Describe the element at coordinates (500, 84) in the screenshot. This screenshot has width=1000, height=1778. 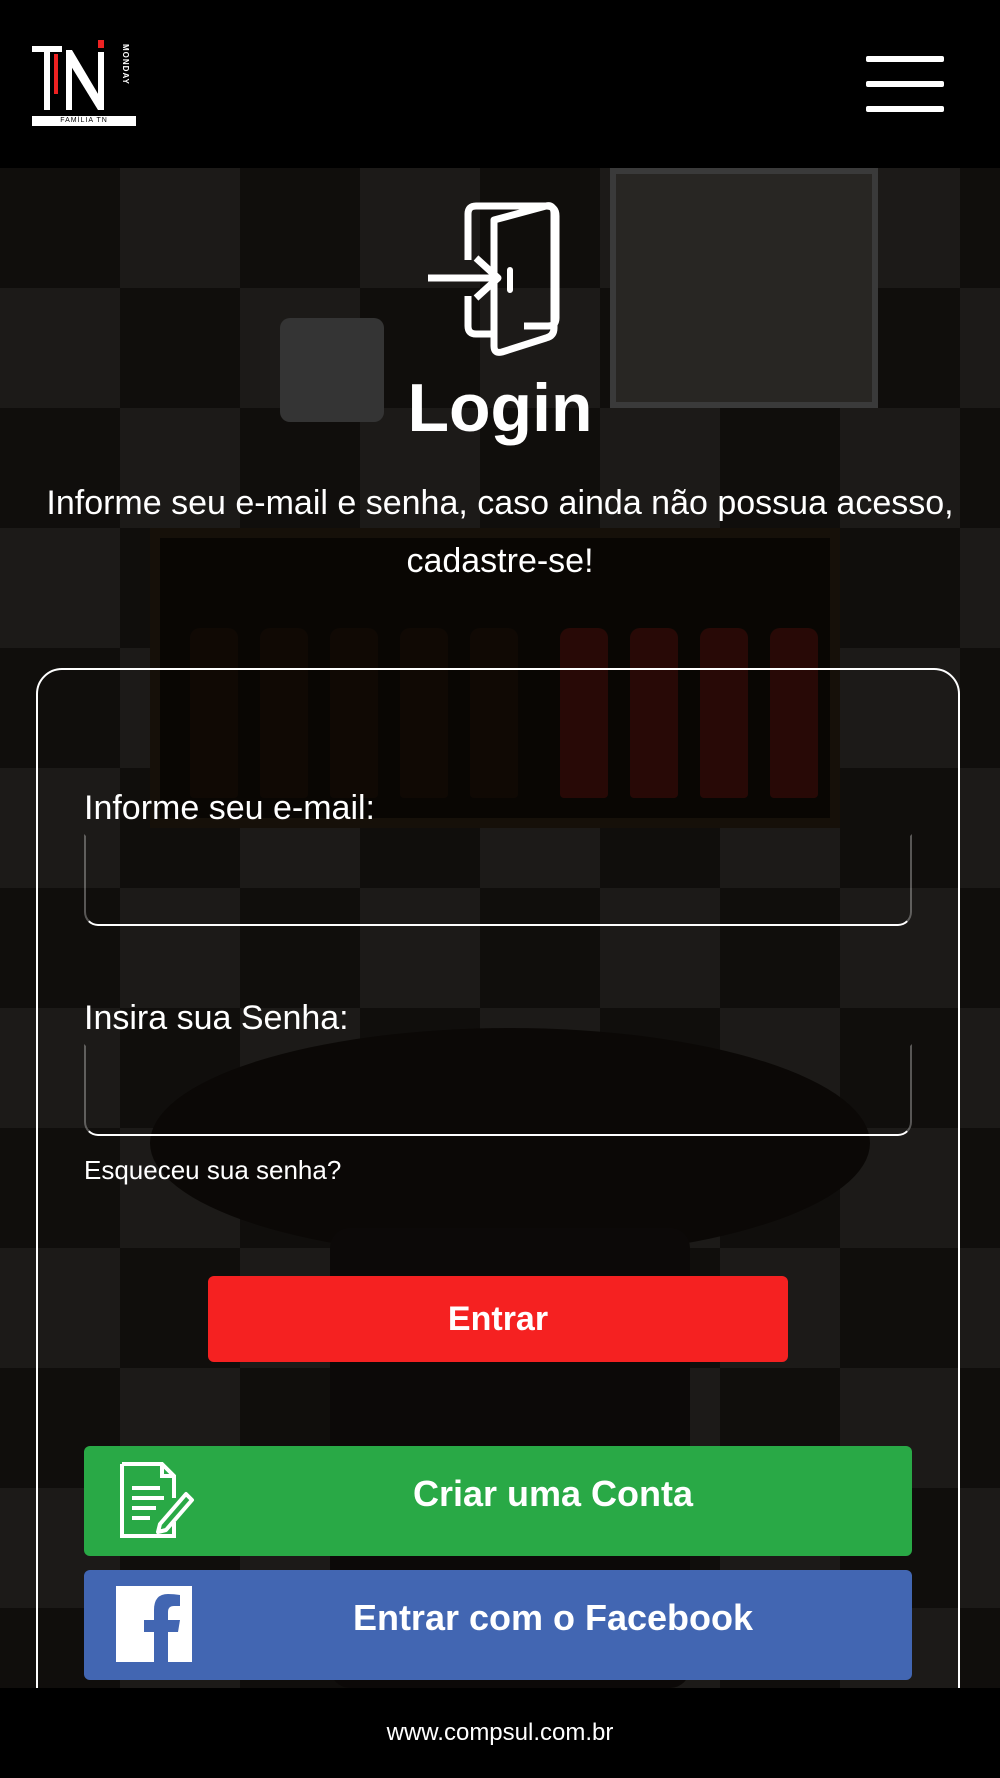
I see `app-header: MONDAY FAMÍLIA TN` at that location.